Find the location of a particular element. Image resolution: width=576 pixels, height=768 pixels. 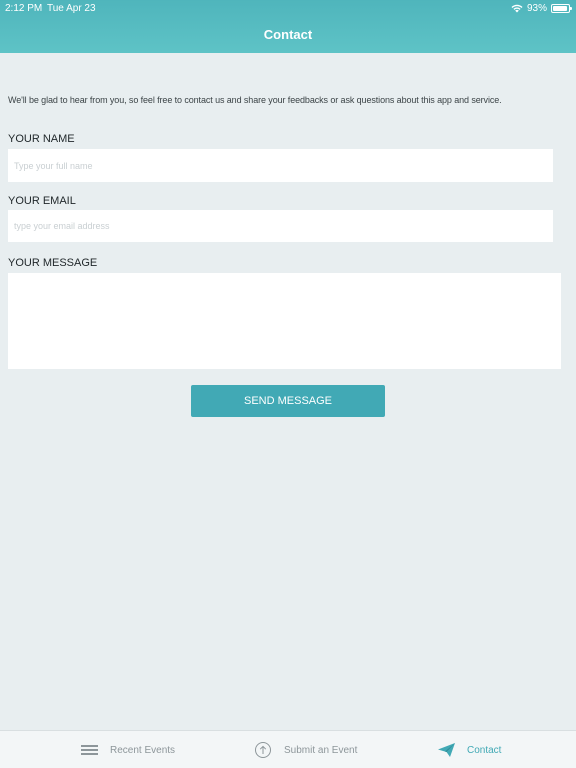

page-title: Contact is located at coordinates (288, 34).